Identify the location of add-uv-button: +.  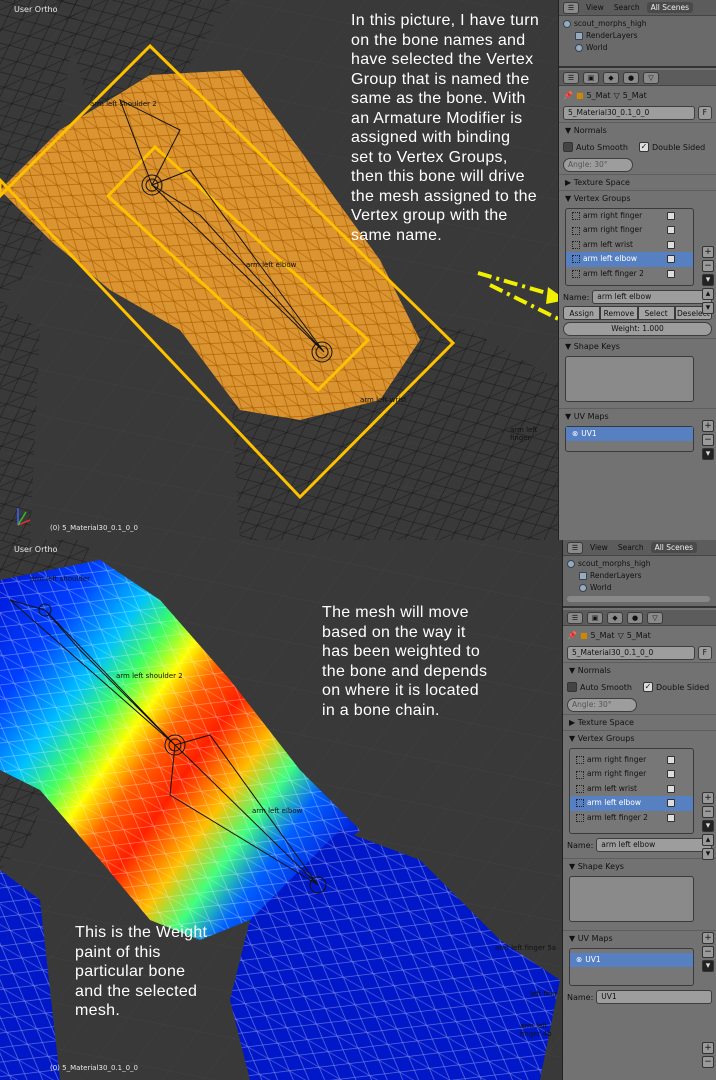
(708, 1048).